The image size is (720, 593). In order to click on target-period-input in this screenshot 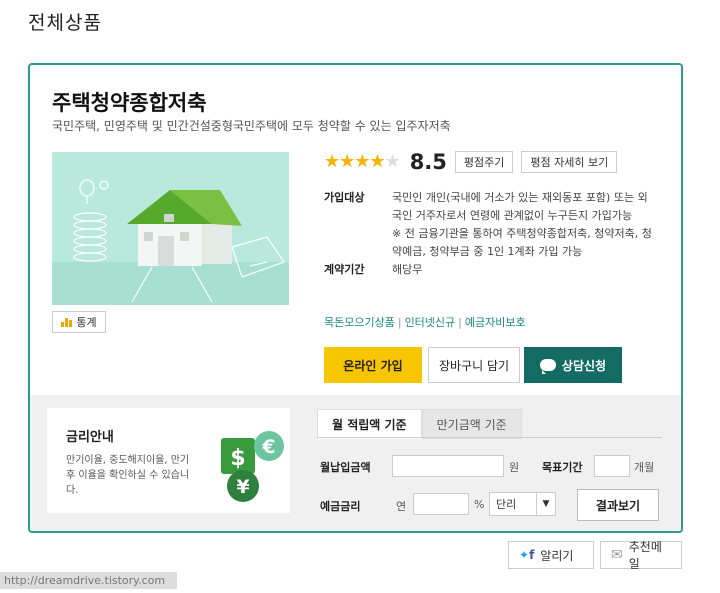, I will do `click(612, 466)`.